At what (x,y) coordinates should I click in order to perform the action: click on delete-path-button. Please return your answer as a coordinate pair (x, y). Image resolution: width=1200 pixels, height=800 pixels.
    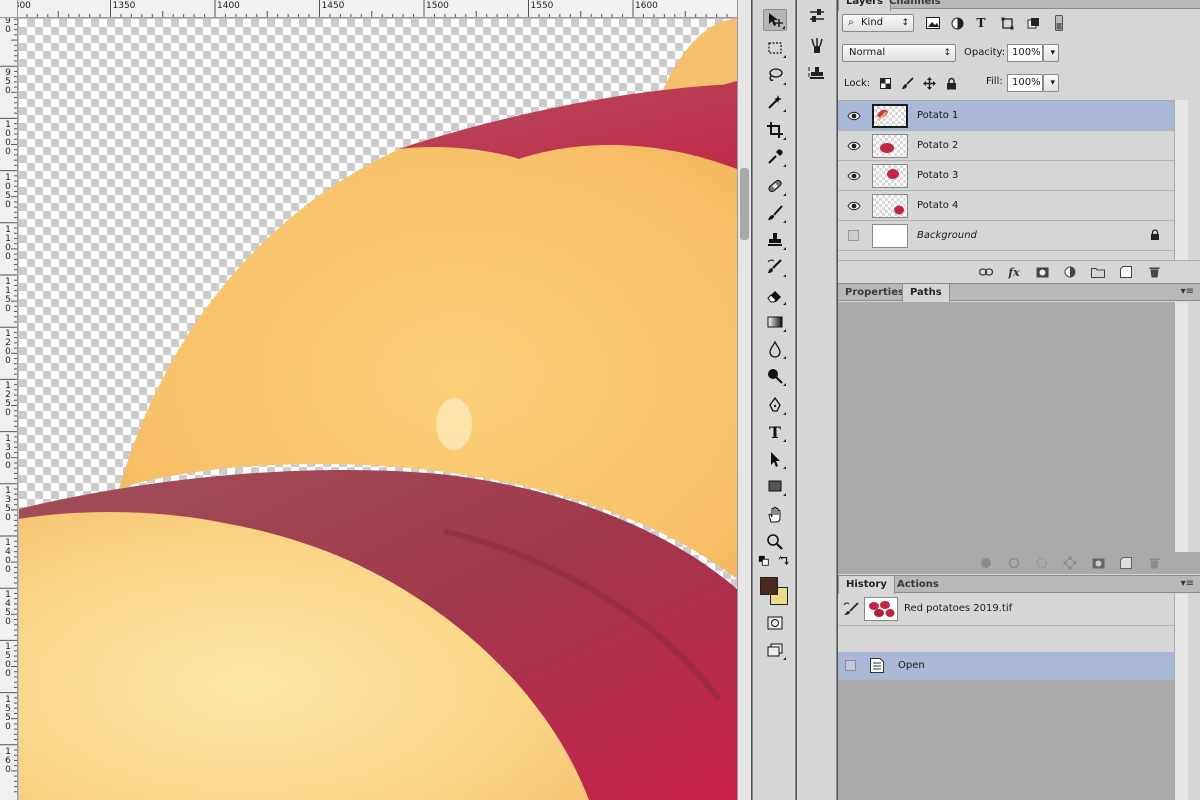
    Looking at the image, I should click on (1154, 563).